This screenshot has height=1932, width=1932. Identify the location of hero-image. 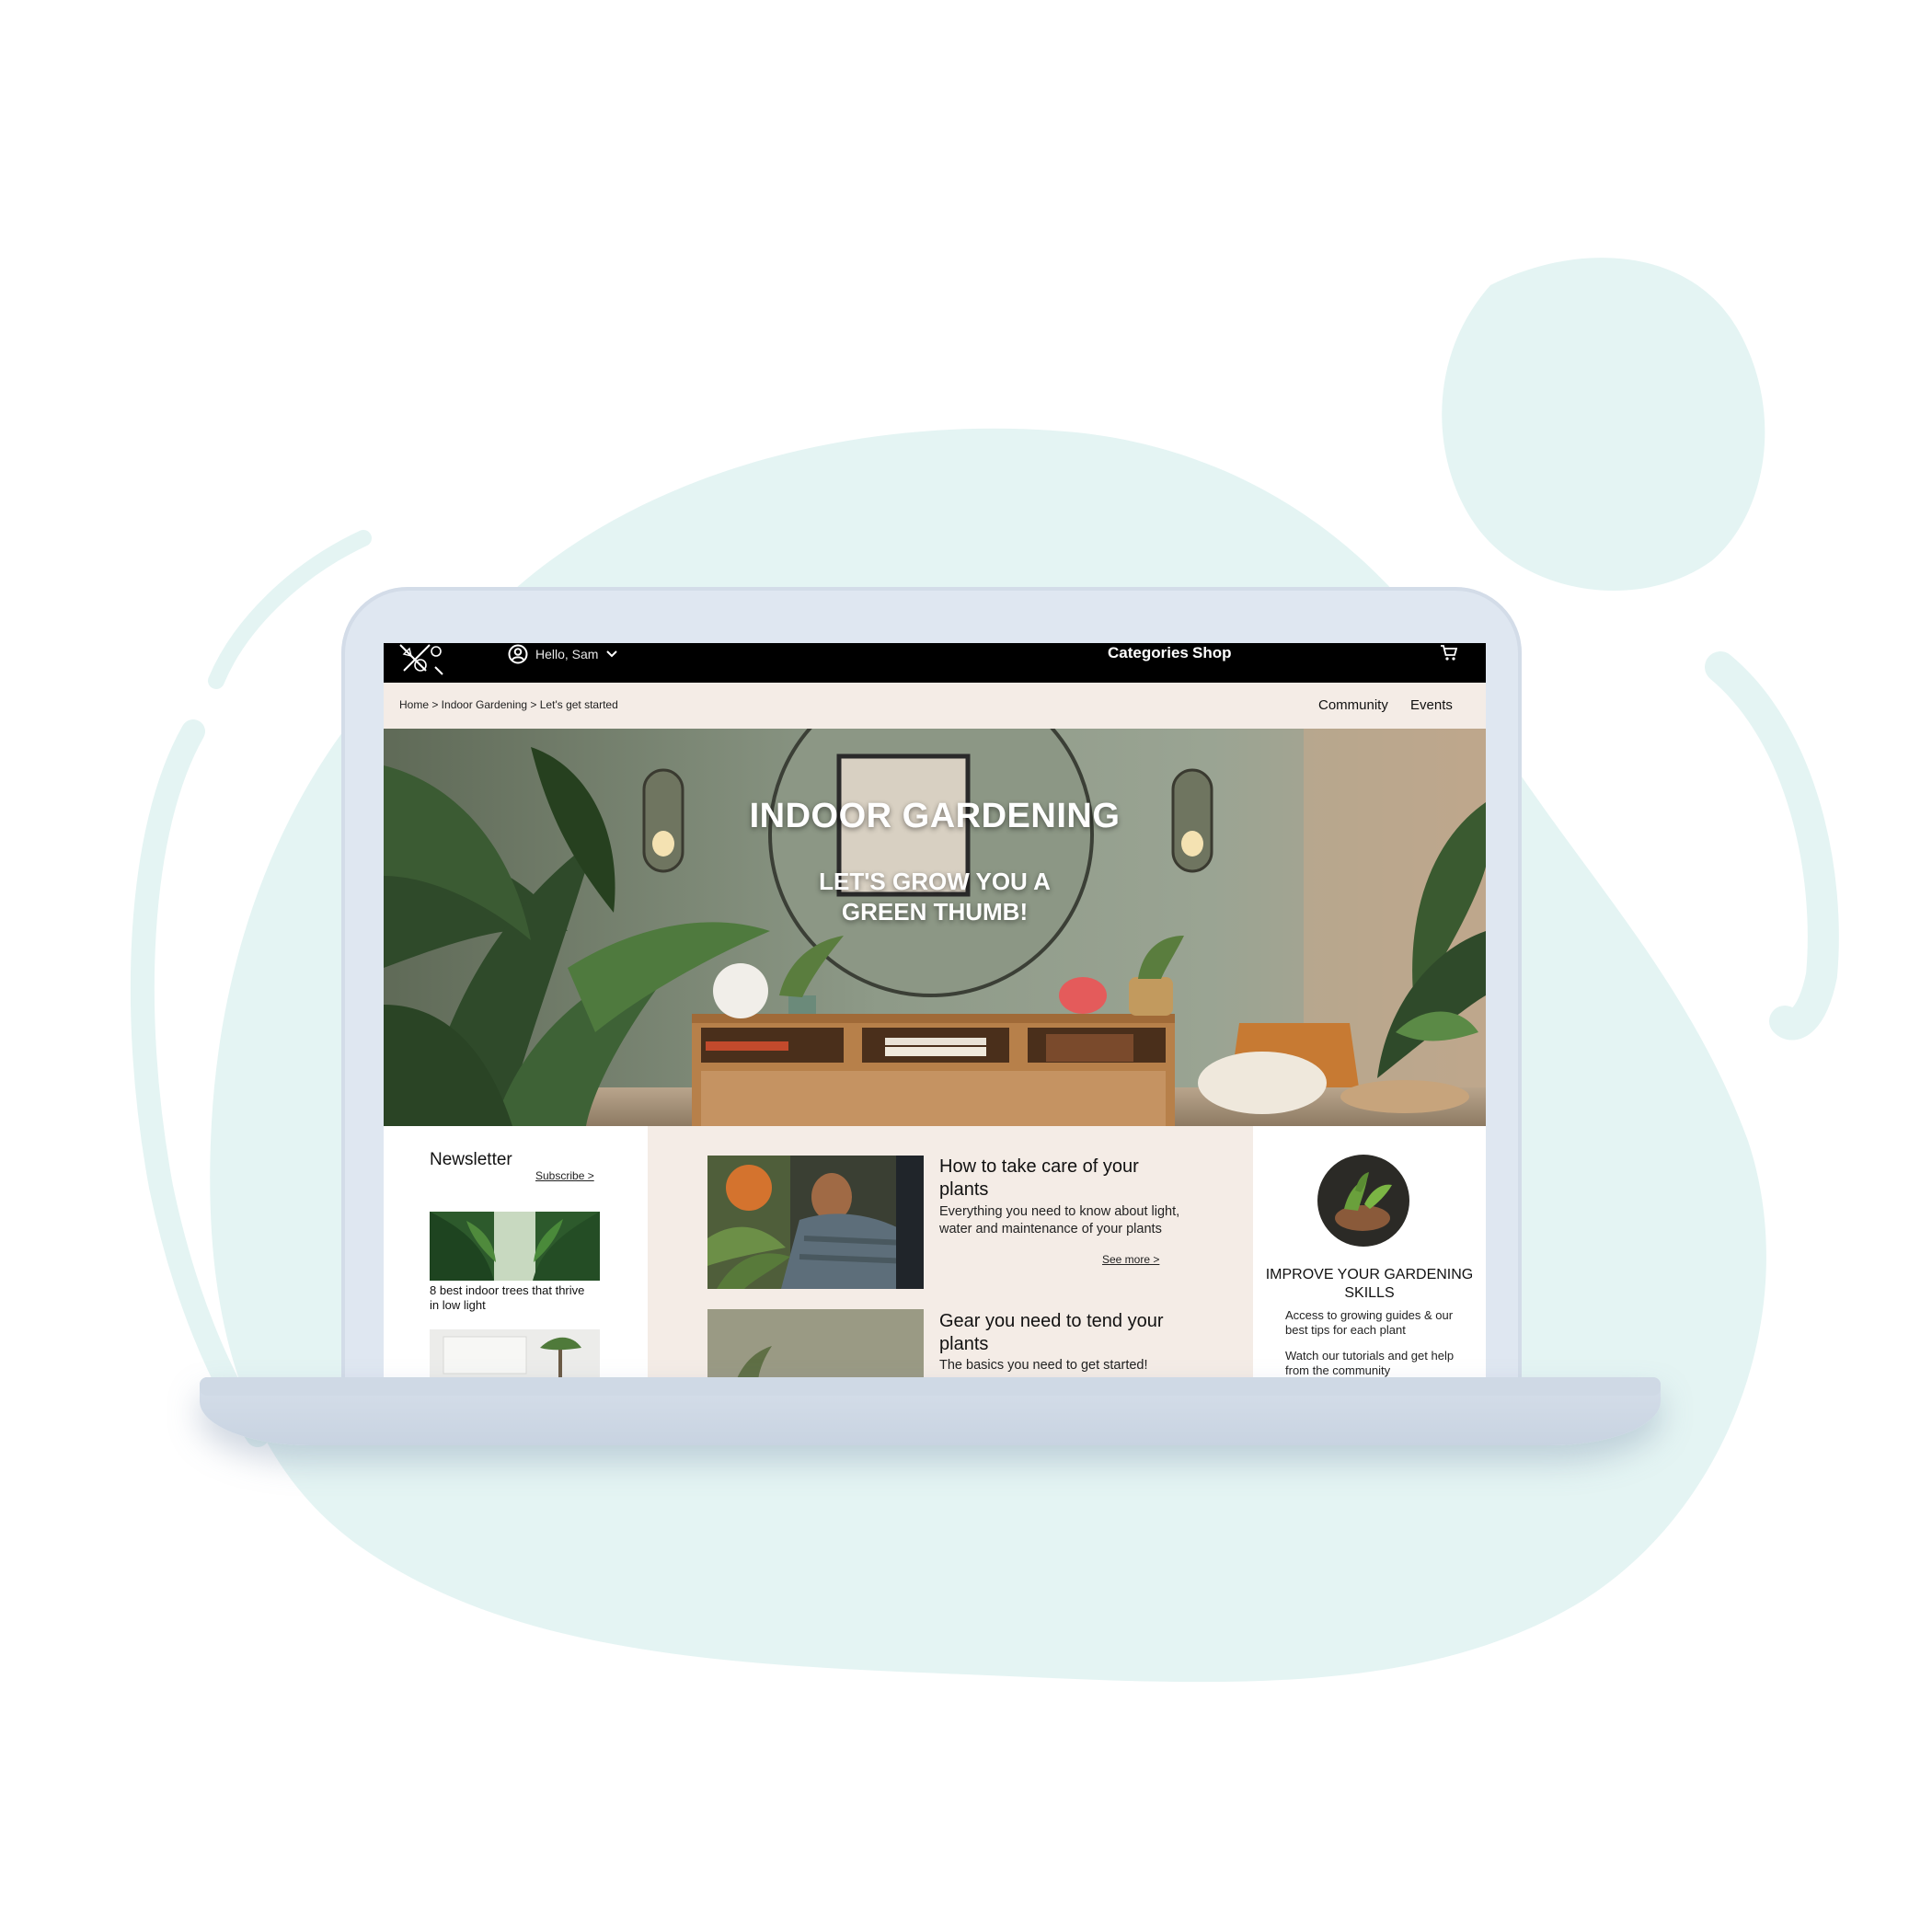
(935, 927).